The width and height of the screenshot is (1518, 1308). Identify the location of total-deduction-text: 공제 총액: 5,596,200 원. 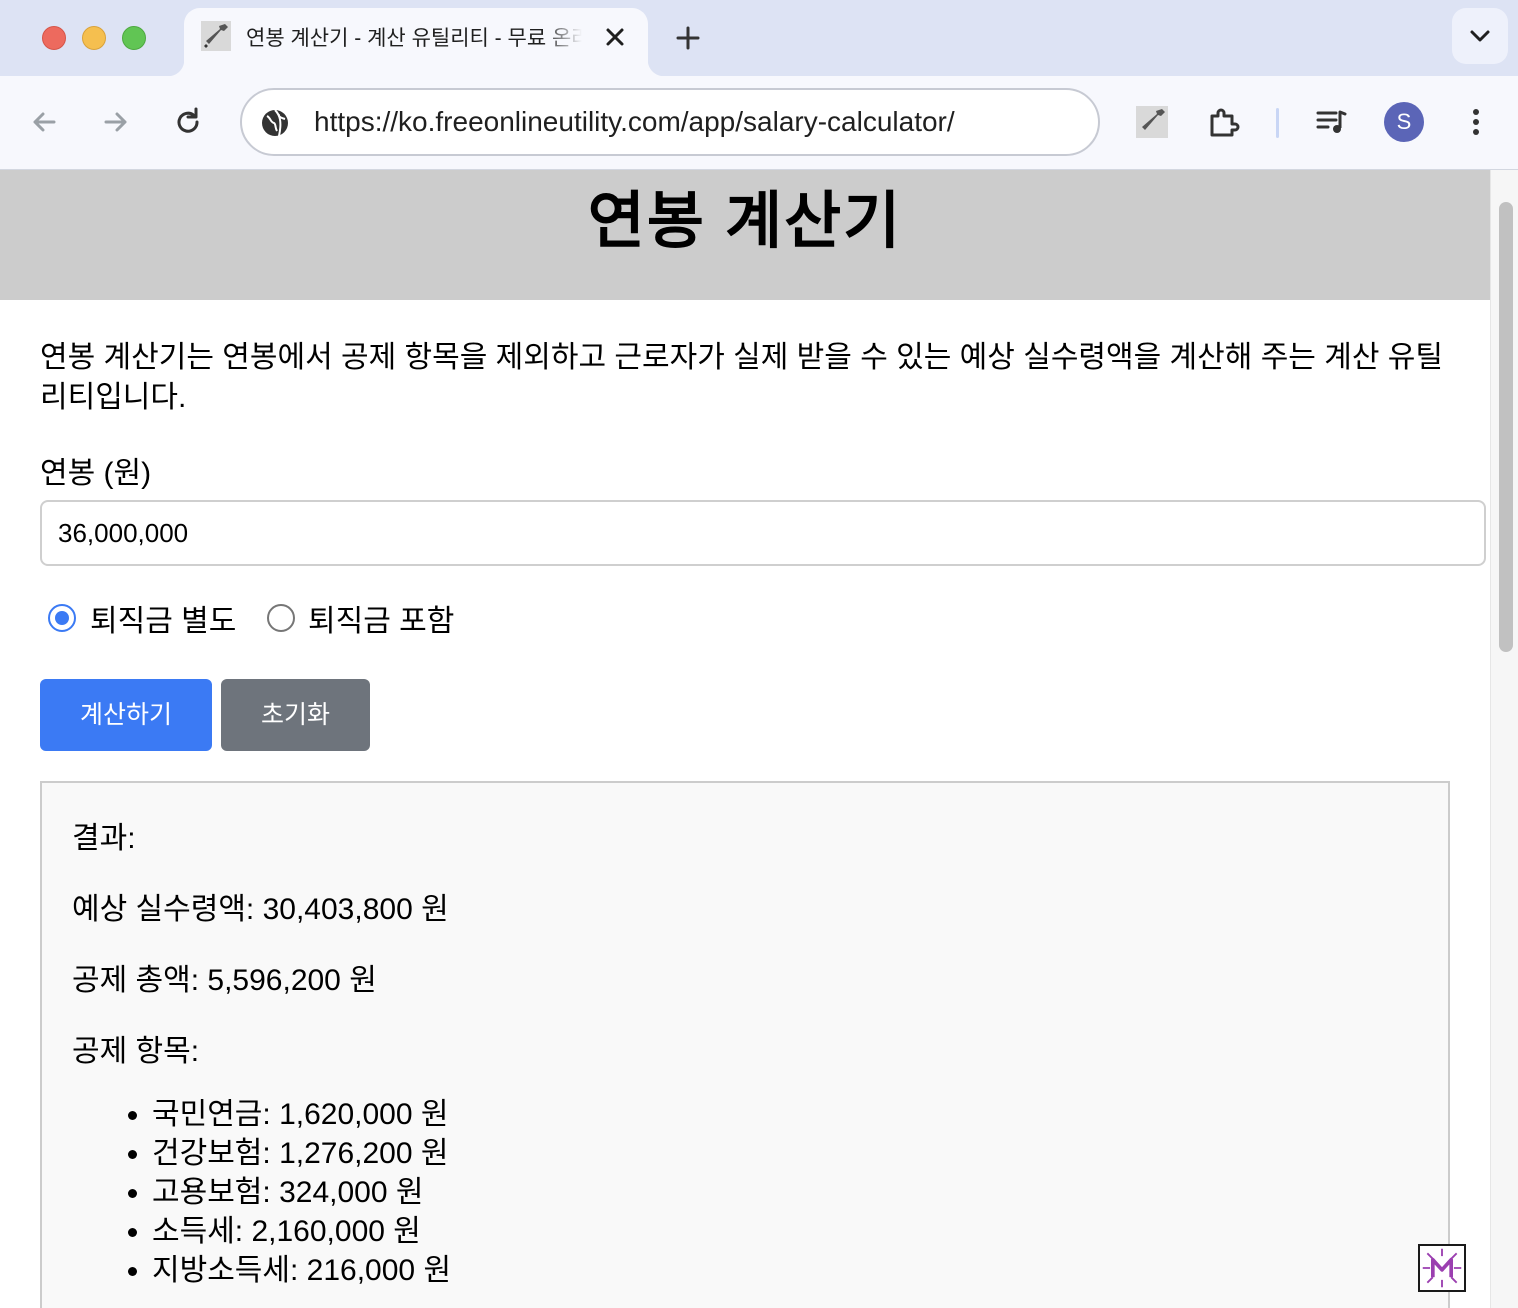
(224, 980).